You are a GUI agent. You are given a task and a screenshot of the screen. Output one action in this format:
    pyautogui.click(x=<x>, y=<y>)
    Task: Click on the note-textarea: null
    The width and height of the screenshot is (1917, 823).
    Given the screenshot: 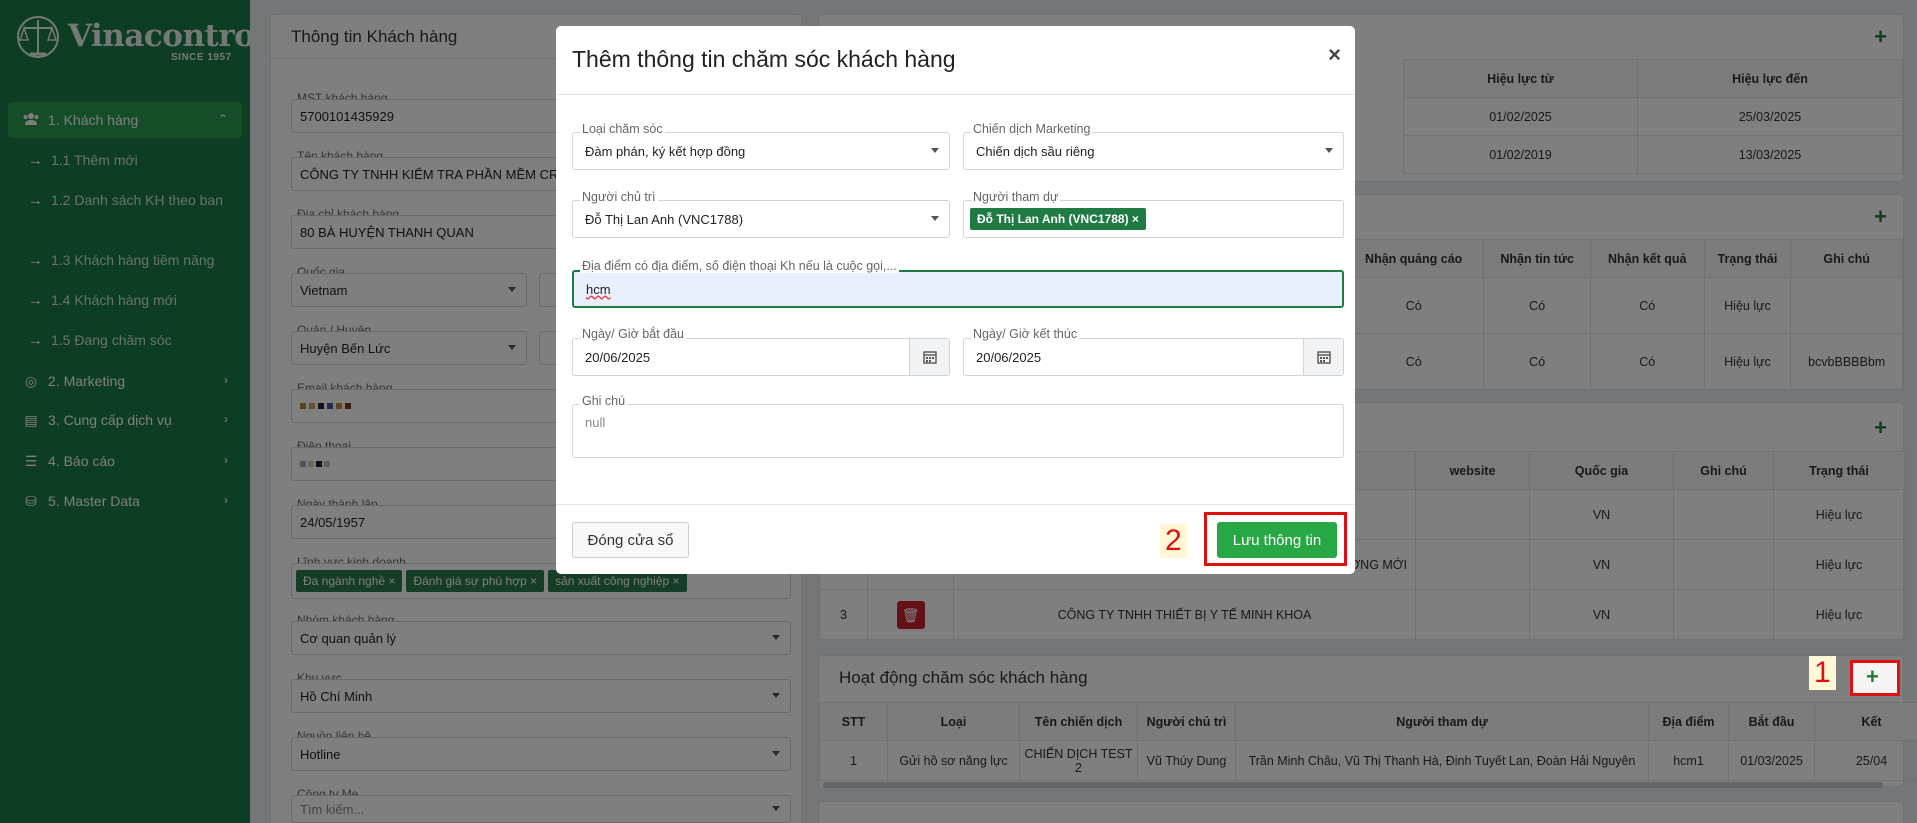 What is the action you would take?
    pyautogui.click(x=958, y=431)
    